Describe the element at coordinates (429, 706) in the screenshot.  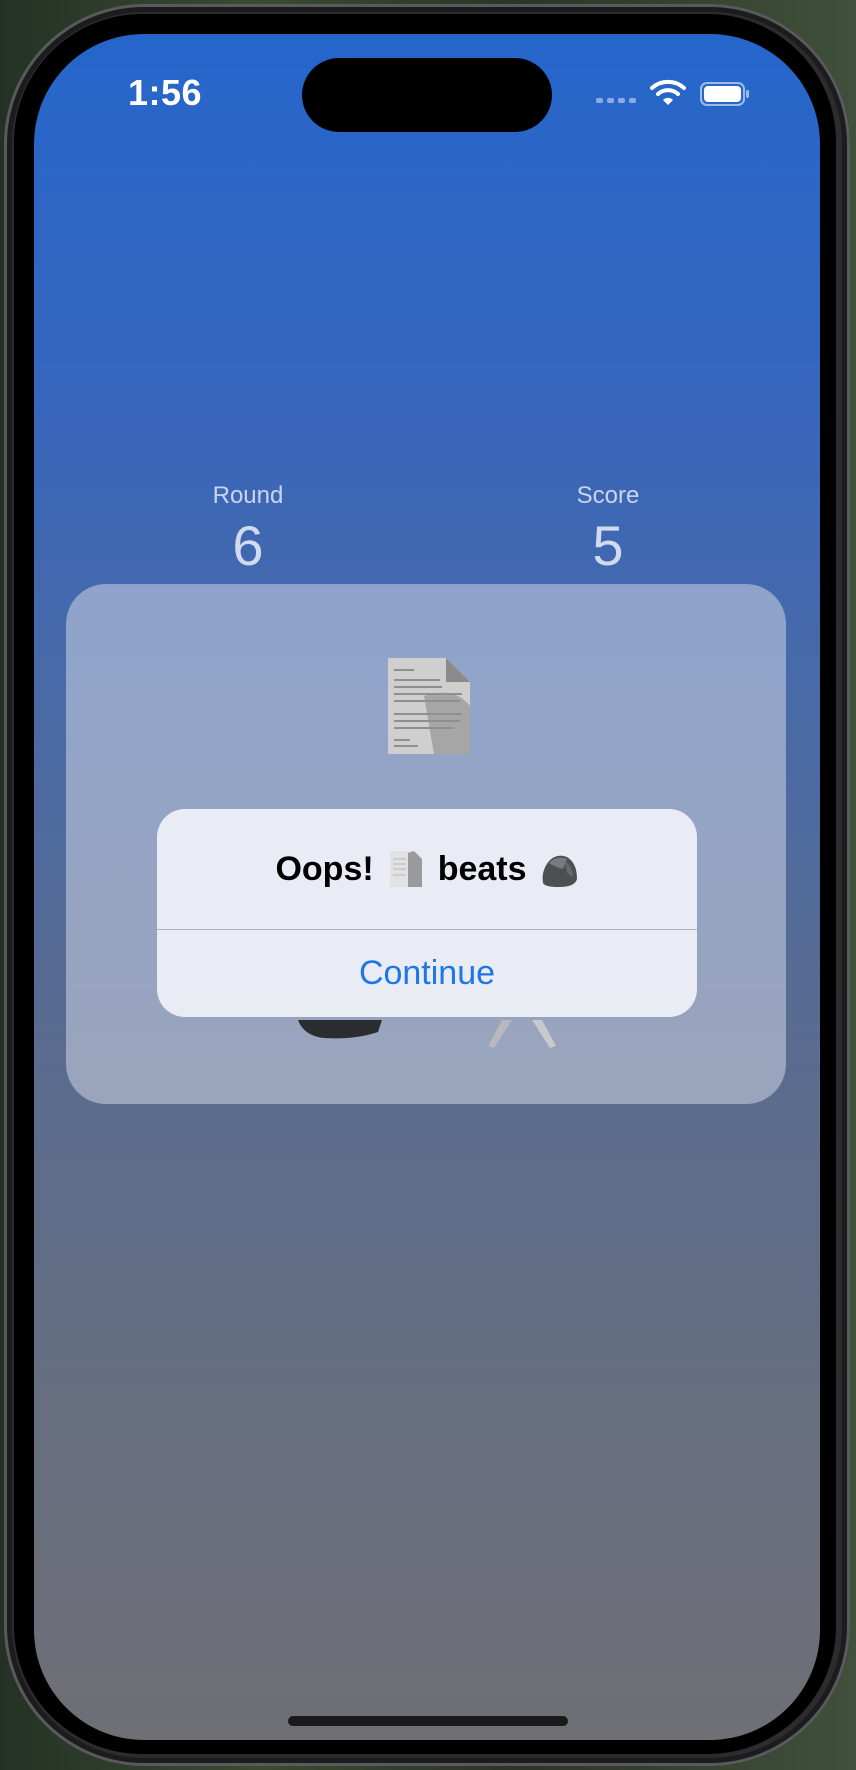
I see `computer-choice-paper-icon` at that location.